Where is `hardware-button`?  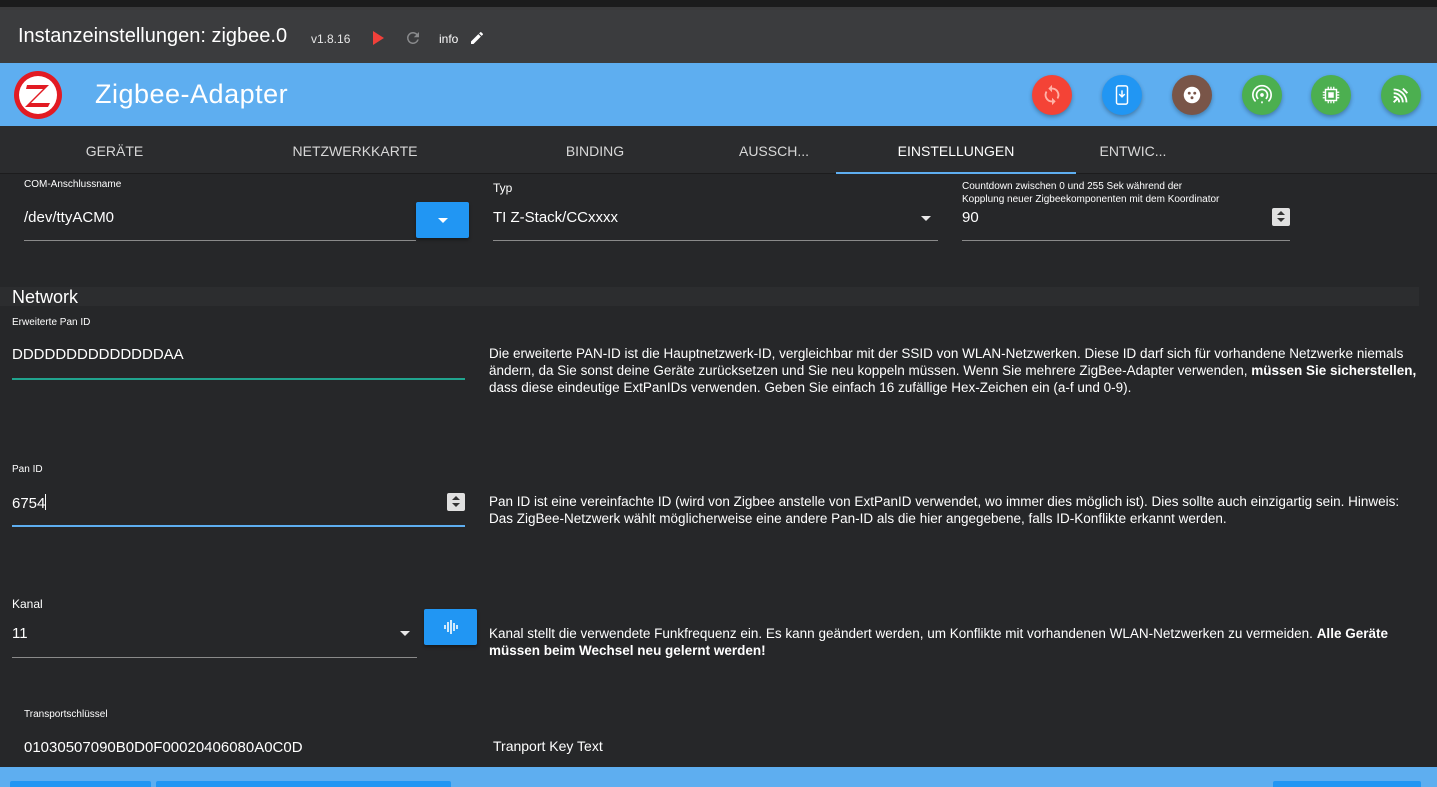
hardware-button is located at coordinates (1192, 95).